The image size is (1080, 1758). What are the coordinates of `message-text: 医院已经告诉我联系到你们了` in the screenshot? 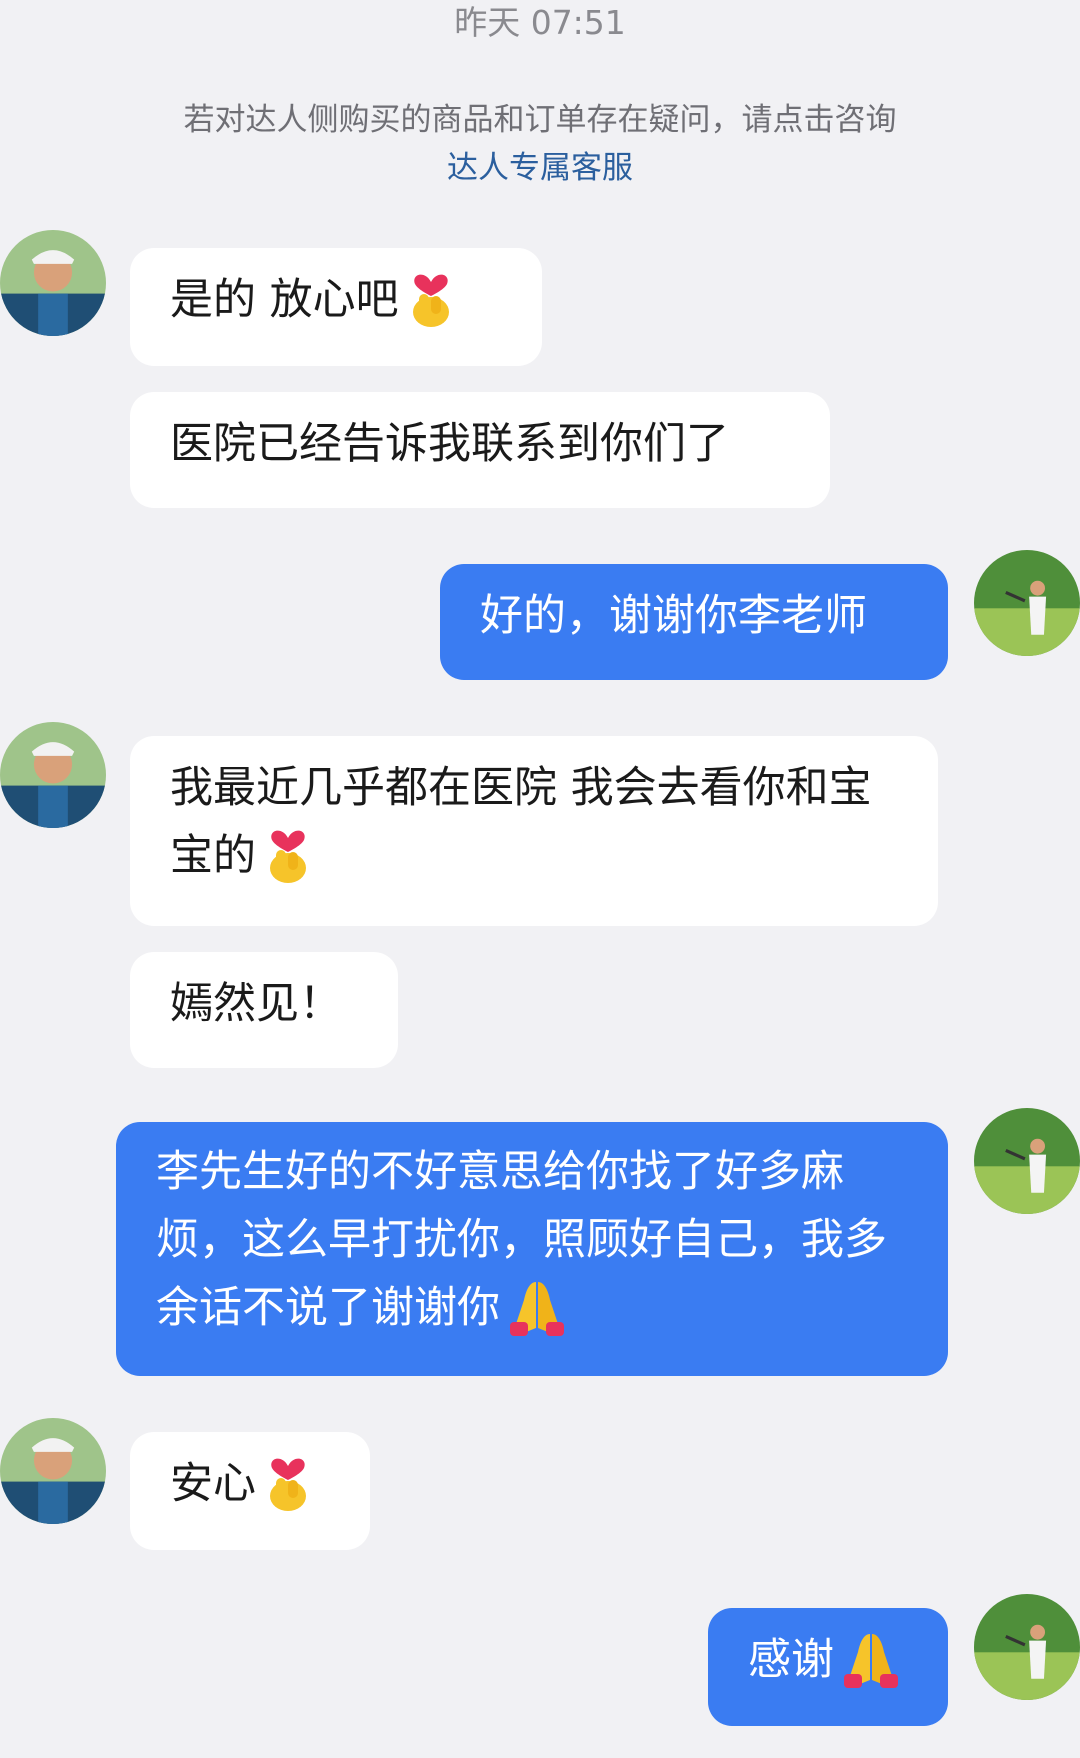 It's located at (449, 444).